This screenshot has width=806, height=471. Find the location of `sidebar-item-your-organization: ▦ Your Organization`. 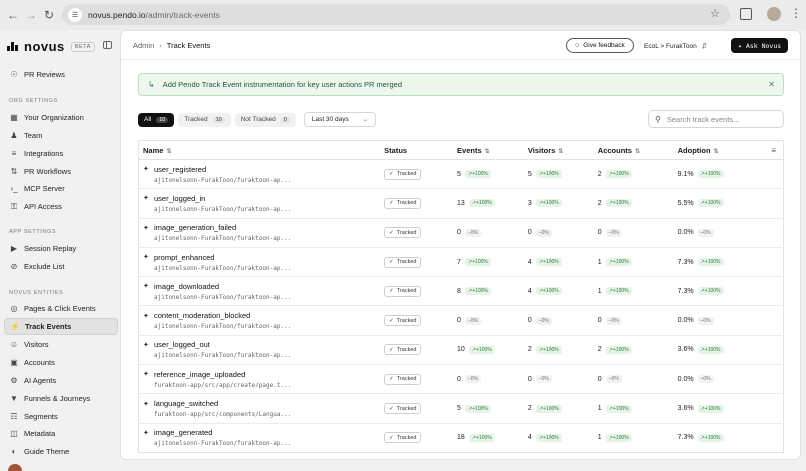

sidebar-item-your-organization: ▦ Your Organization is located at coordinates (61, 117).